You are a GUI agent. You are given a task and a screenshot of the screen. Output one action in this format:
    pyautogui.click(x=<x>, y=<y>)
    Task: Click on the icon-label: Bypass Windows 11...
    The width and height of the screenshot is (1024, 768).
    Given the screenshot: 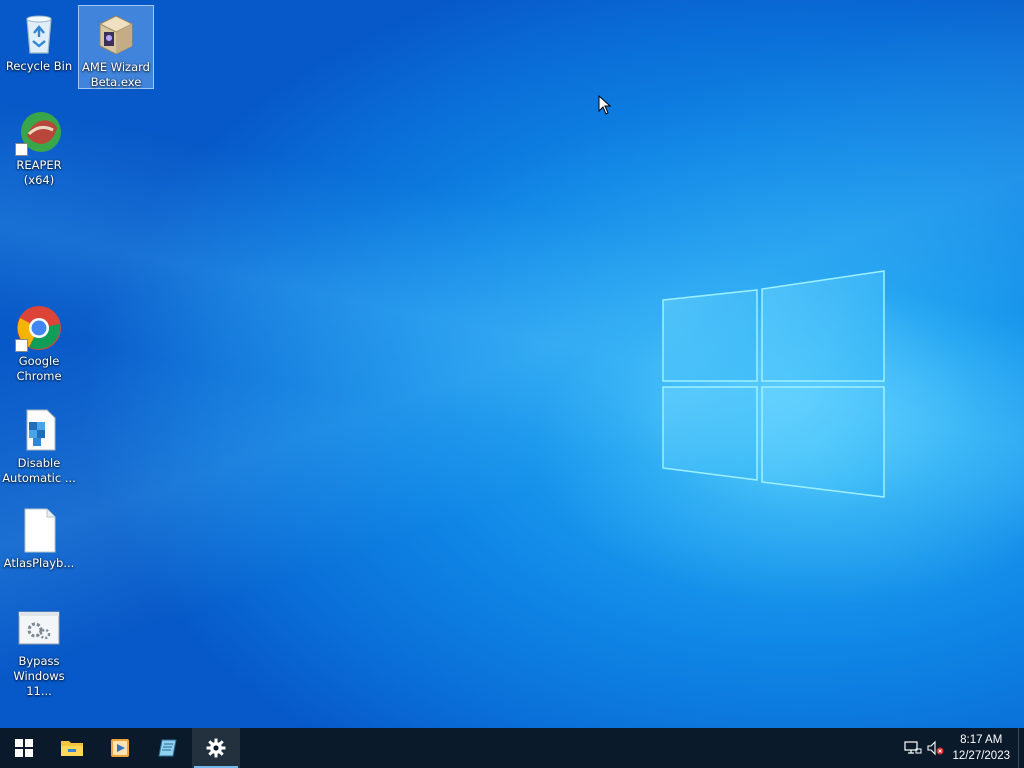 What is the action you would take?
    pyautogui.click(x=39, y=676)
    